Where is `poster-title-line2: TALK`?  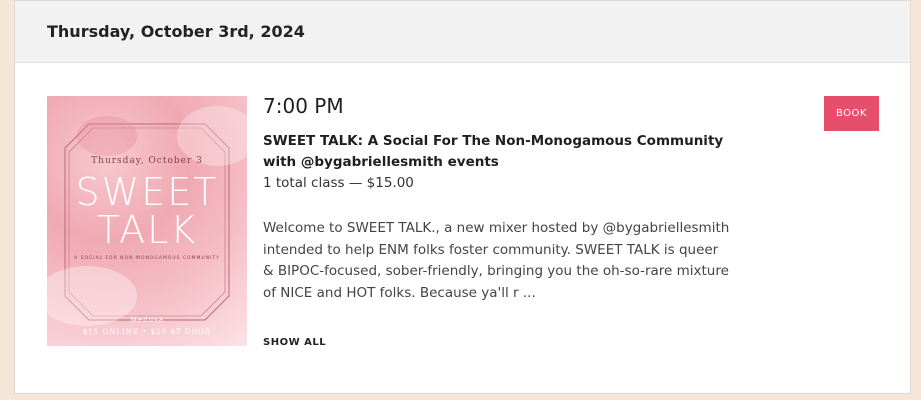 poster-title-line2: TALK is located at coordinates (147, 230).